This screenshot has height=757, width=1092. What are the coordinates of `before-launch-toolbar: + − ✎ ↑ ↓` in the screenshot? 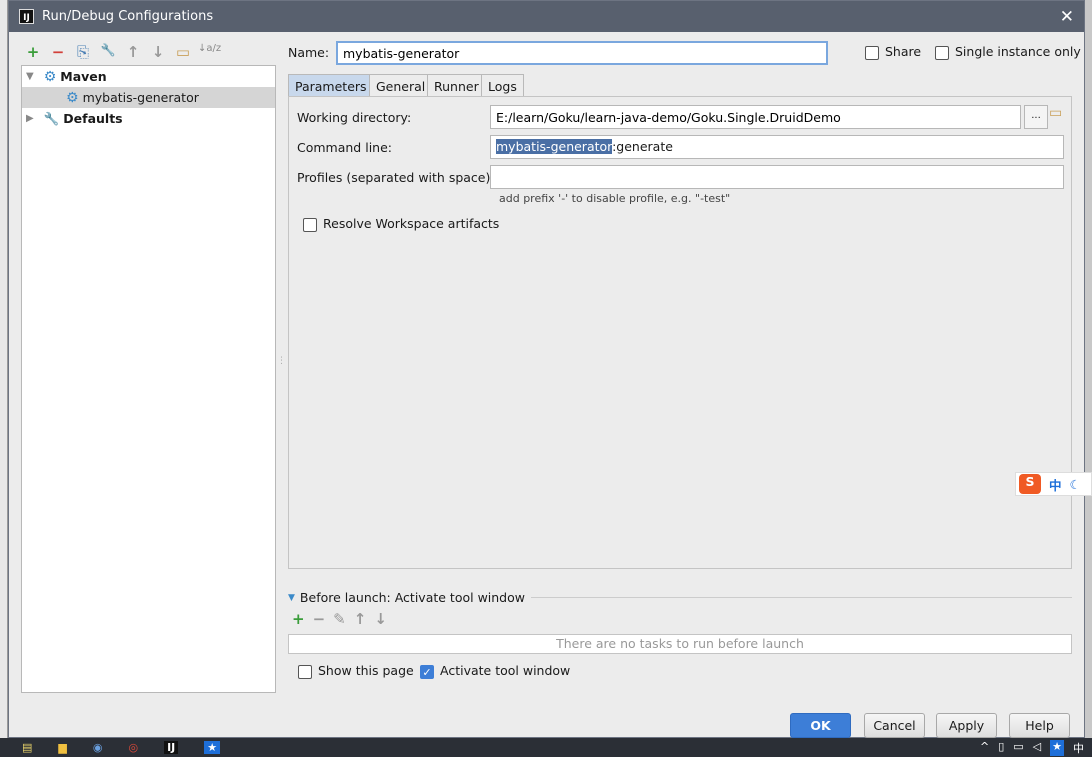 It's located at (339, 619).